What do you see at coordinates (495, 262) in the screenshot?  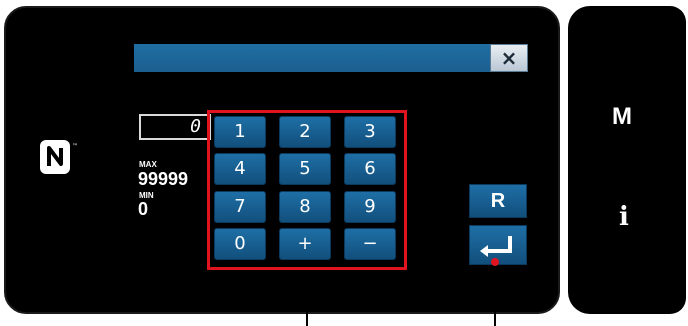 I see `enter-callout-dot` at bounding box center [495, 262].